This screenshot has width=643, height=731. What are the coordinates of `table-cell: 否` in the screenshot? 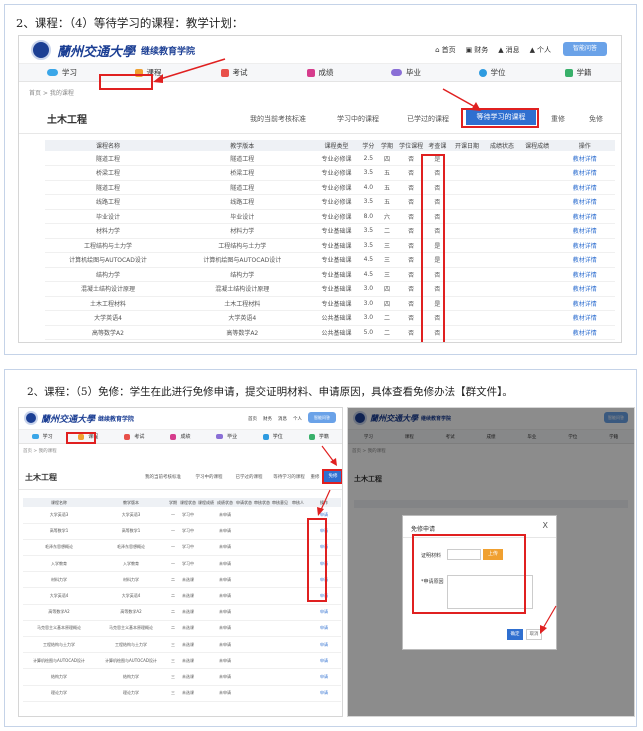 It's located at (411, 173).